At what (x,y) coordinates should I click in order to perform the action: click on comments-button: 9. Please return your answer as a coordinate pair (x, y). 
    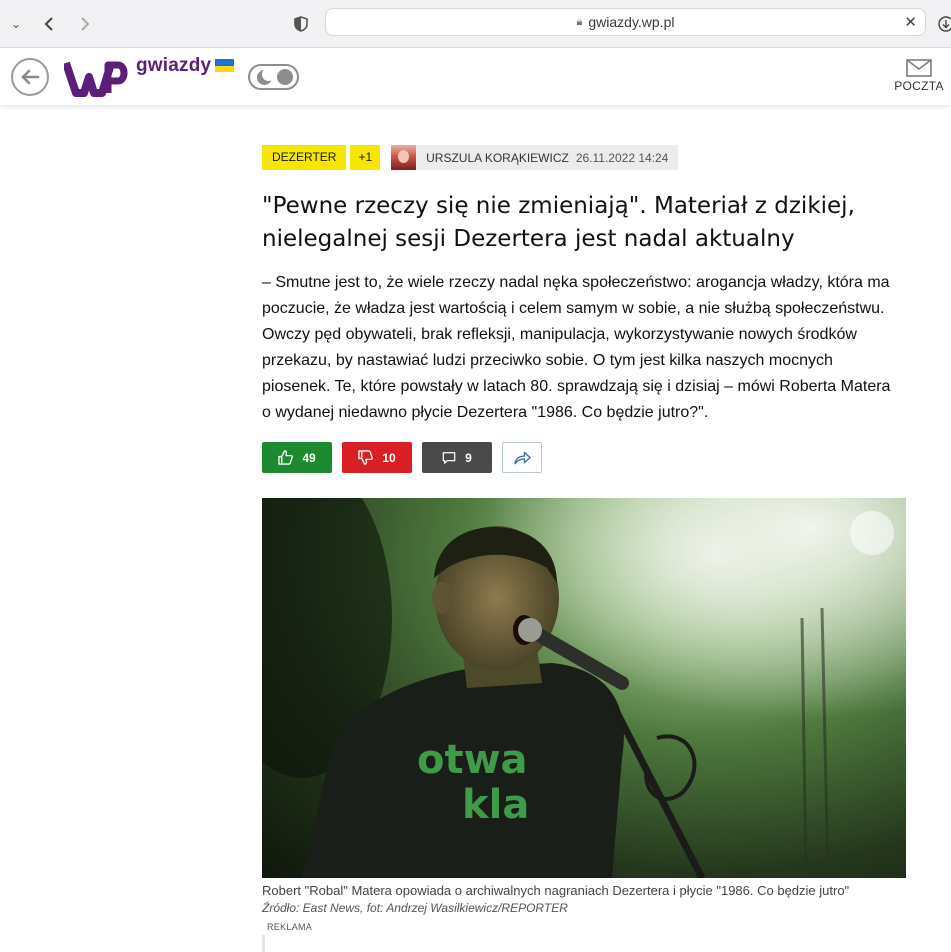
    Looking at the image, I should click on (457, 457).